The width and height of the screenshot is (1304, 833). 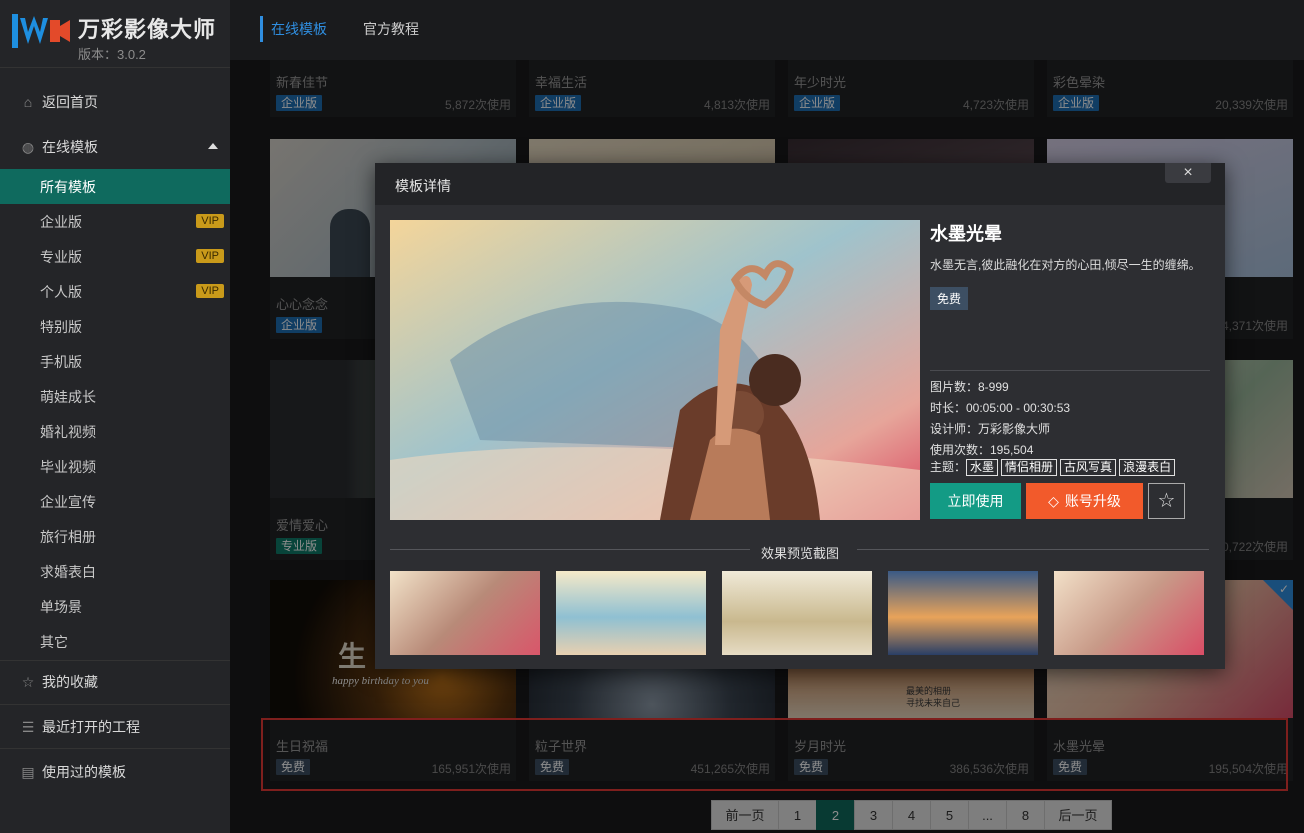 I want to click on sidebar-subitem-label: 婚礼视频, so click(x=68, y=431).